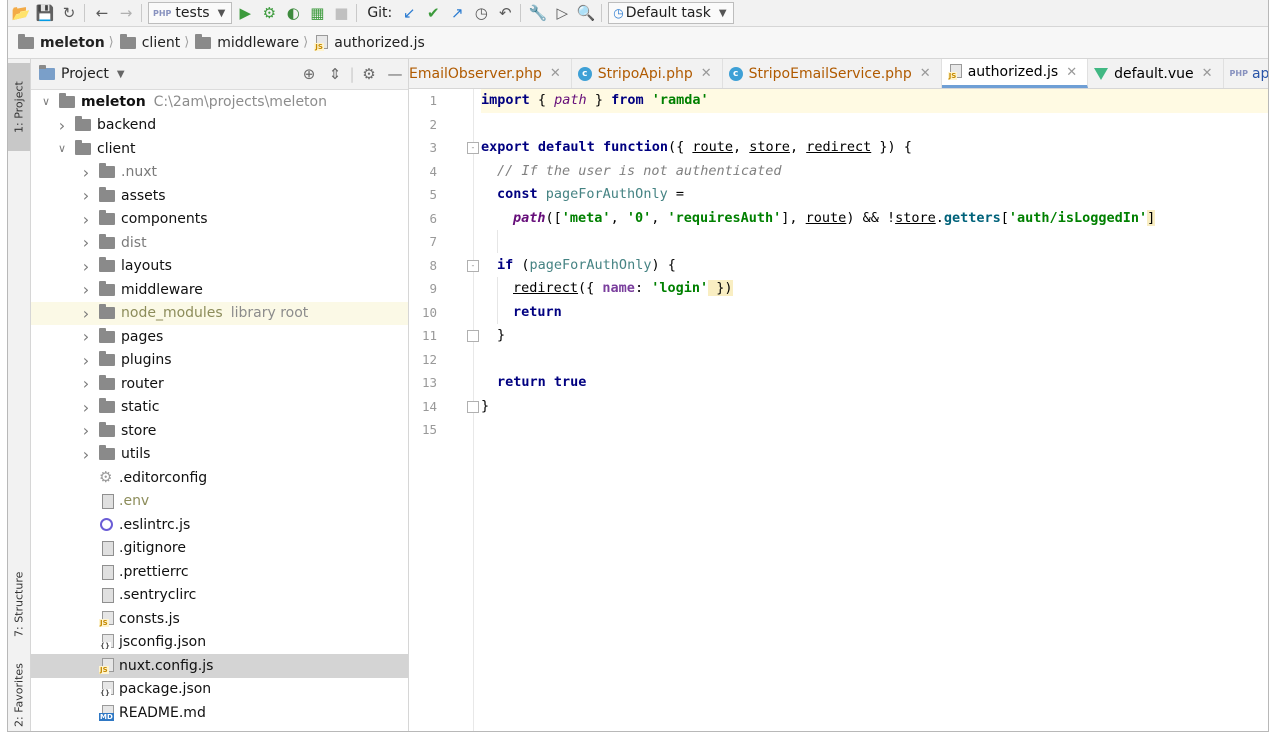 This screenshot has height=739, width=1274. What do you see at coordinates (505, 13) in the screenshot?
I see `rollback-icon: ↶` at bounding box center [505, 13].